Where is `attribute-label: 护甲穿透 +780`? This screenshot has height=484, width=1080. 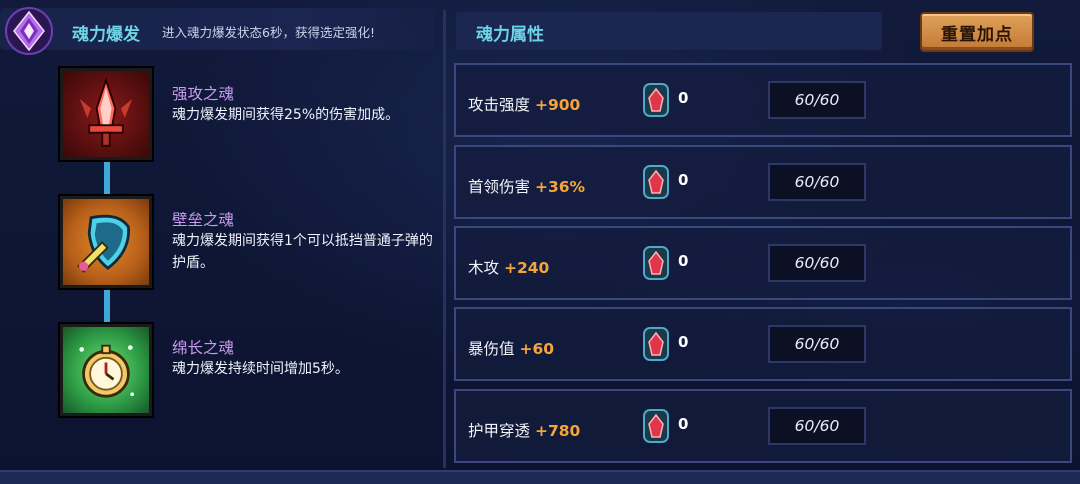 attribute-label: 护甲穿透 +780 is located at coordinates (524, 431).